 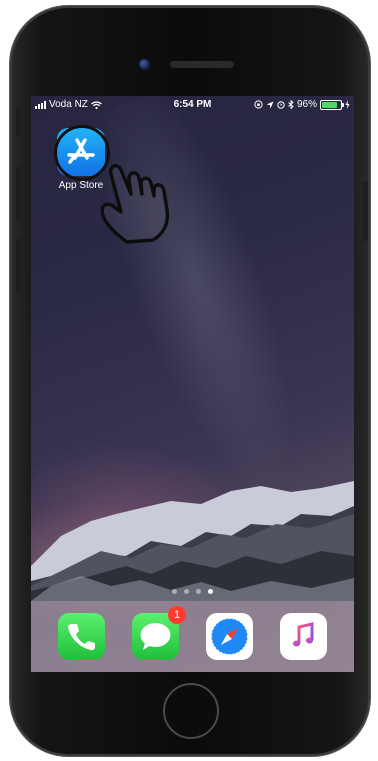 I want to click on phone-app-icon, so click(x=81, y=636).